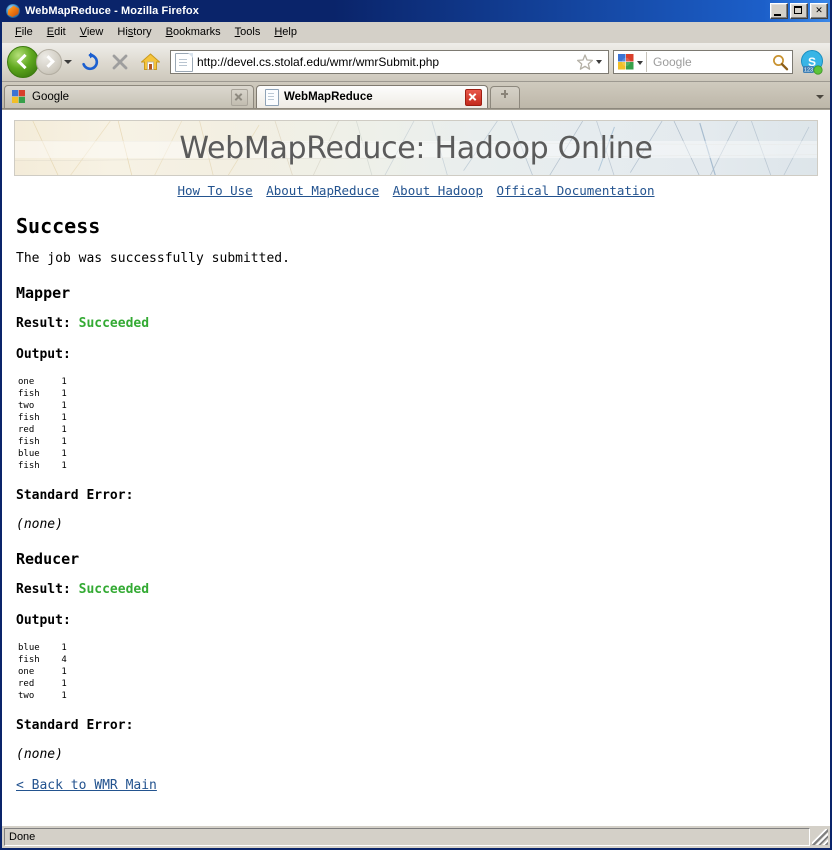 The width and height of the screenshot is (832, 850). Describe the element at coordinates (19, 97) in the screenshot. I see `google-favicon` at that location.